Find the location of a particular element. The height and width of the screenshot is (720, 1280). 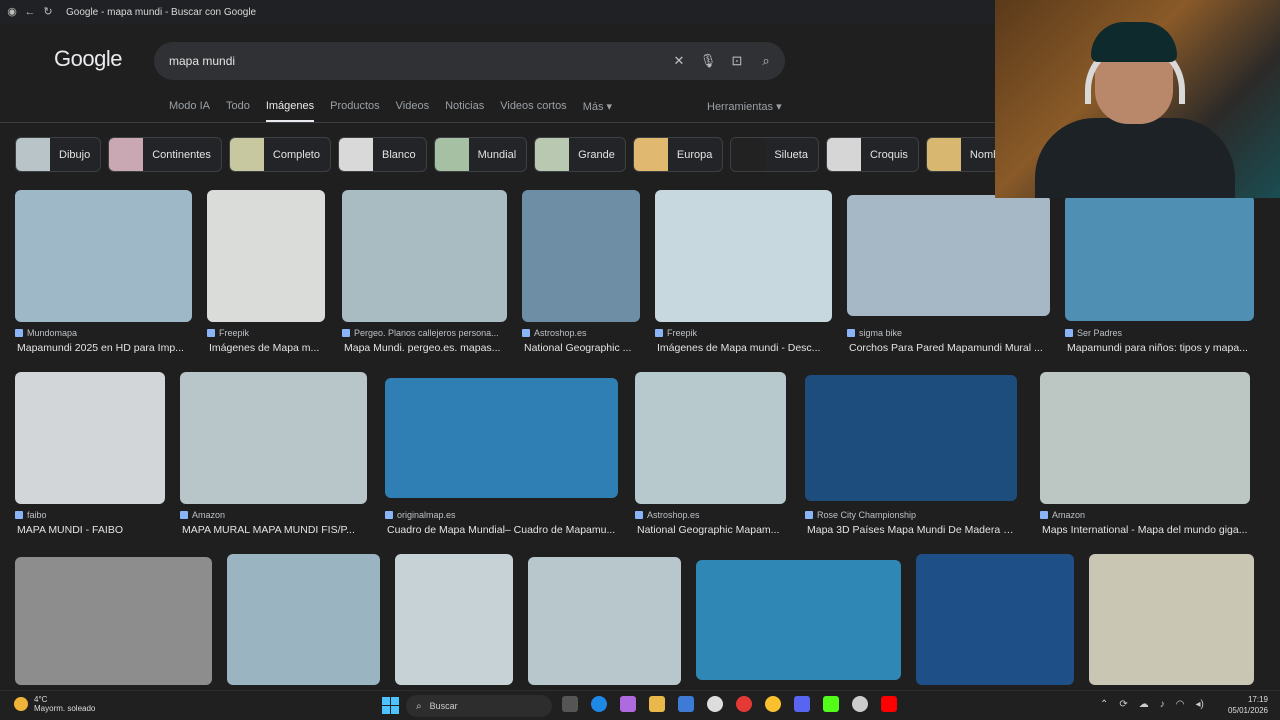

chip-completo: Completo is located at coordinates (279, 154).